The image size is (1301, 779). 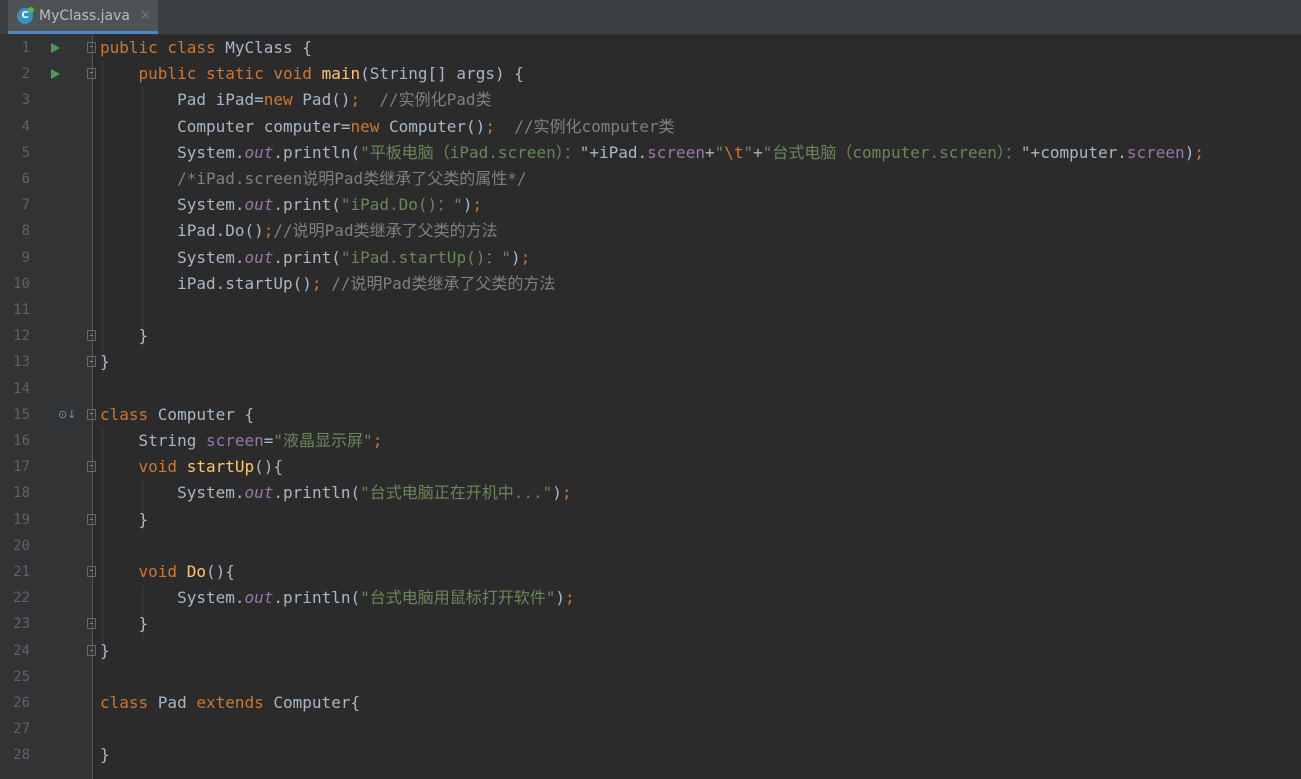 I want to click on code-line: 13}, so click(x=650, y=362).